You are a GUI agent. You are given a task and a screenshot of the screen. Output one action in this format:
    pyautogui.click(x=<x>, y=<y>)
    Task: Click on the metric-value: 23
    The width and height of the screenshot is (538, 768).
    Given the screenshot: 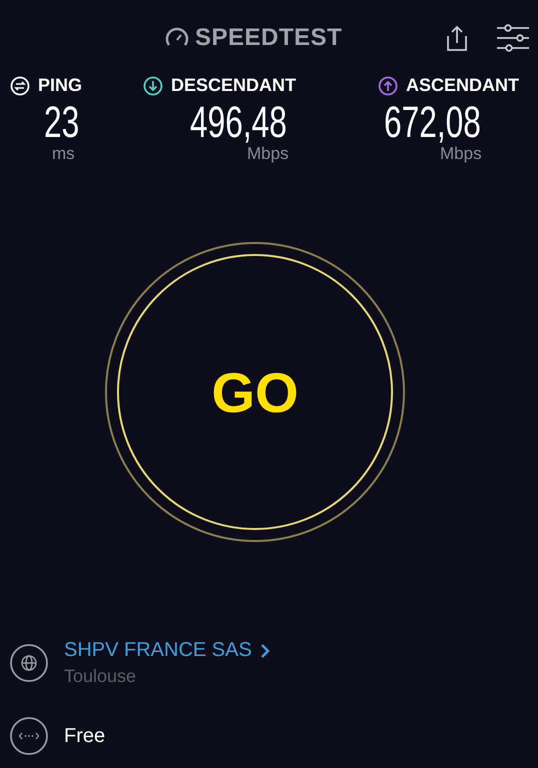 What is the action you would take?
    pyautogui.click(x=62, y=123)
    